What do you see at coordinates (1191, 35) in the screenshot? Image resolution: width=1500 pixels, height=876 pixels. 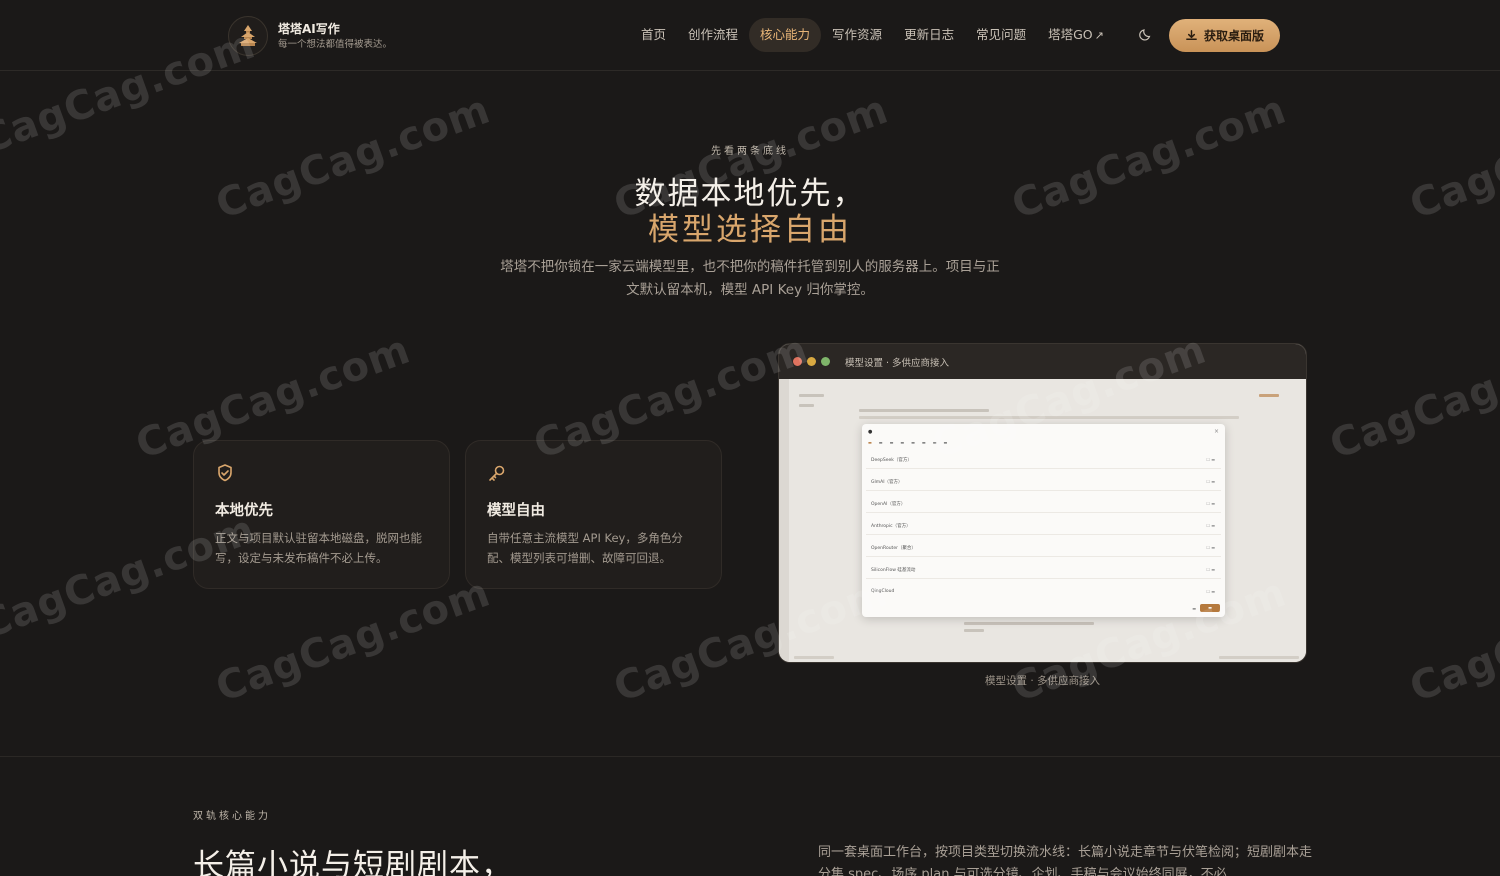 I see `download-icon` at bounding box center [1191, 35].